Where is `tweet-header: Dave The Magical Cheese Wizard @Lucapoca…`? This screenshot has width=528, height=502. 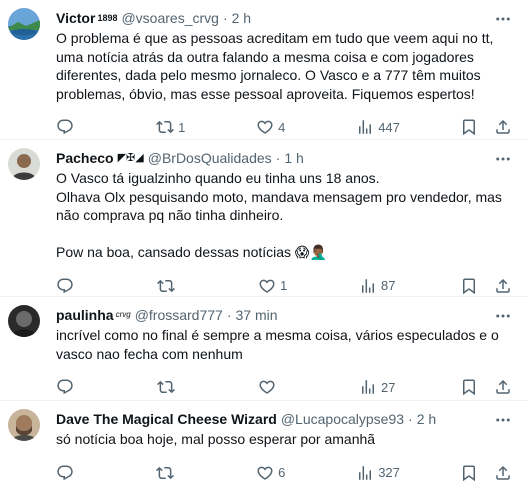 tweet-header: Dave The Magical Cheese Wizard @Lucapoca… is located at coordinates (284, 419).